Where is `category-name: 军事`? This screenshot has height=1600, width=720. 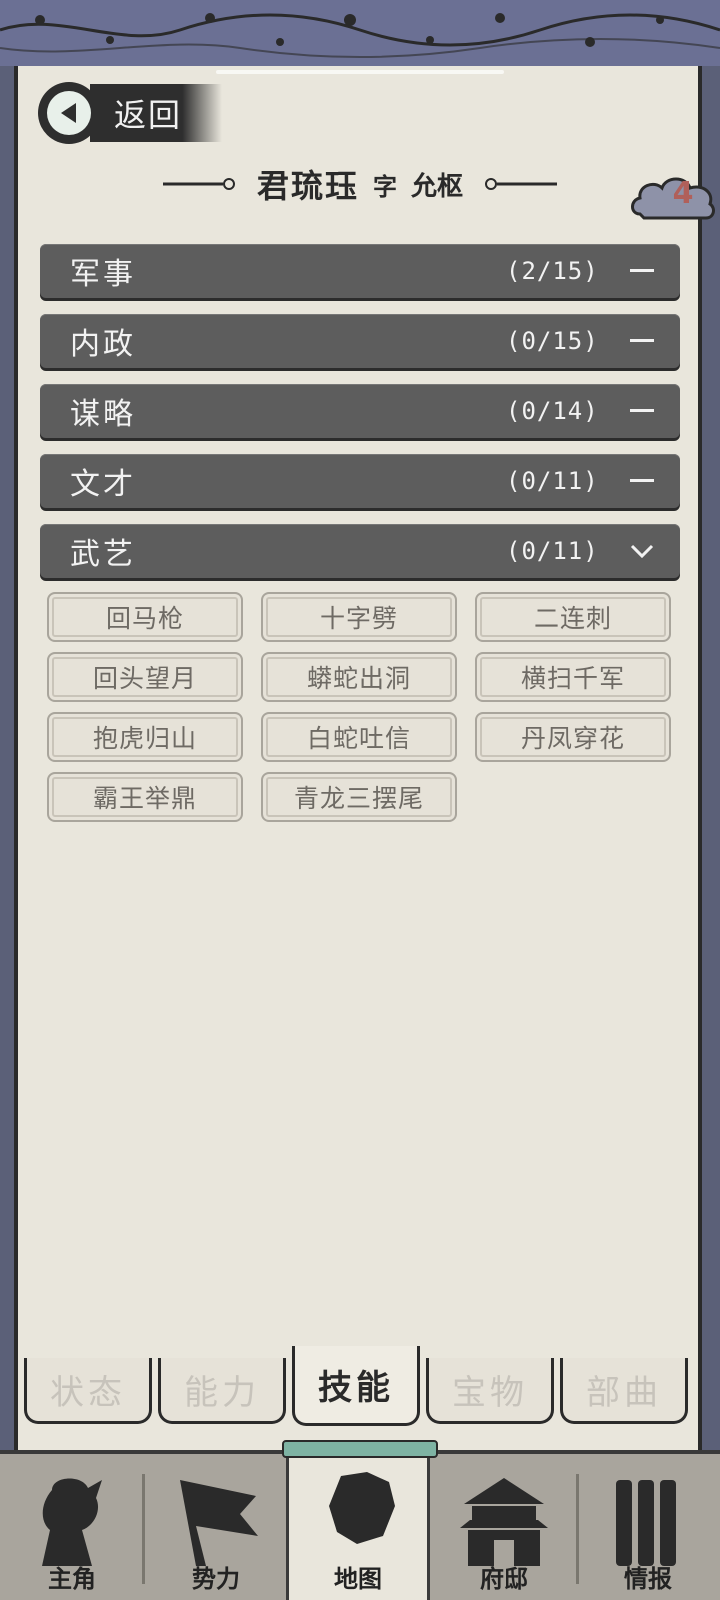 category-name: 军事 is located at coordinates (103, 274).